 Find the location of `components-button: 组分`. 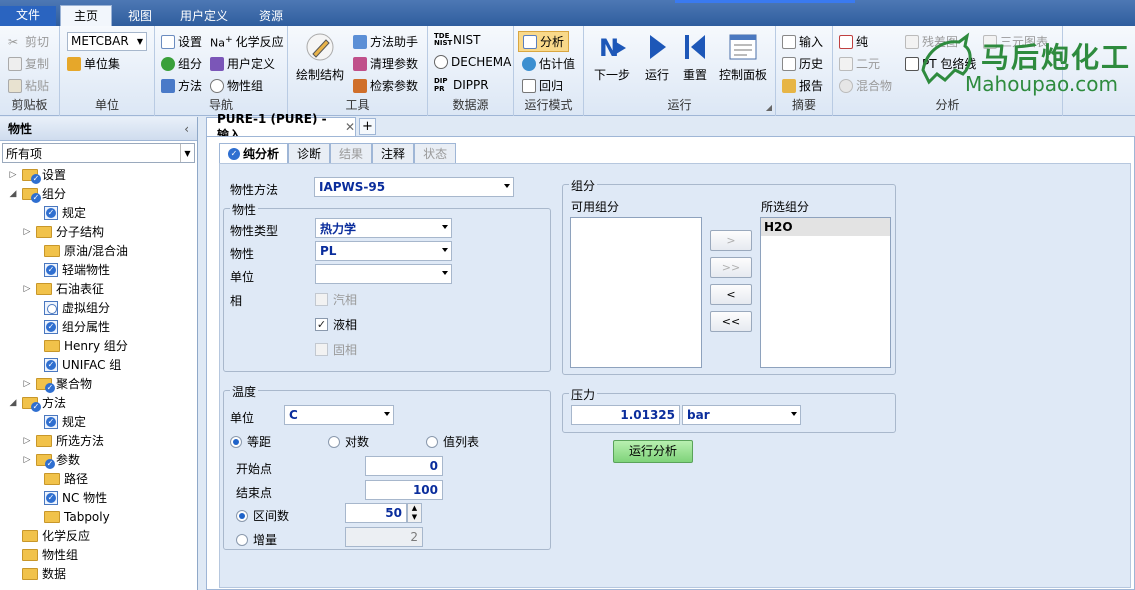

components-button: 组分 is located at coordinates (181, 63).